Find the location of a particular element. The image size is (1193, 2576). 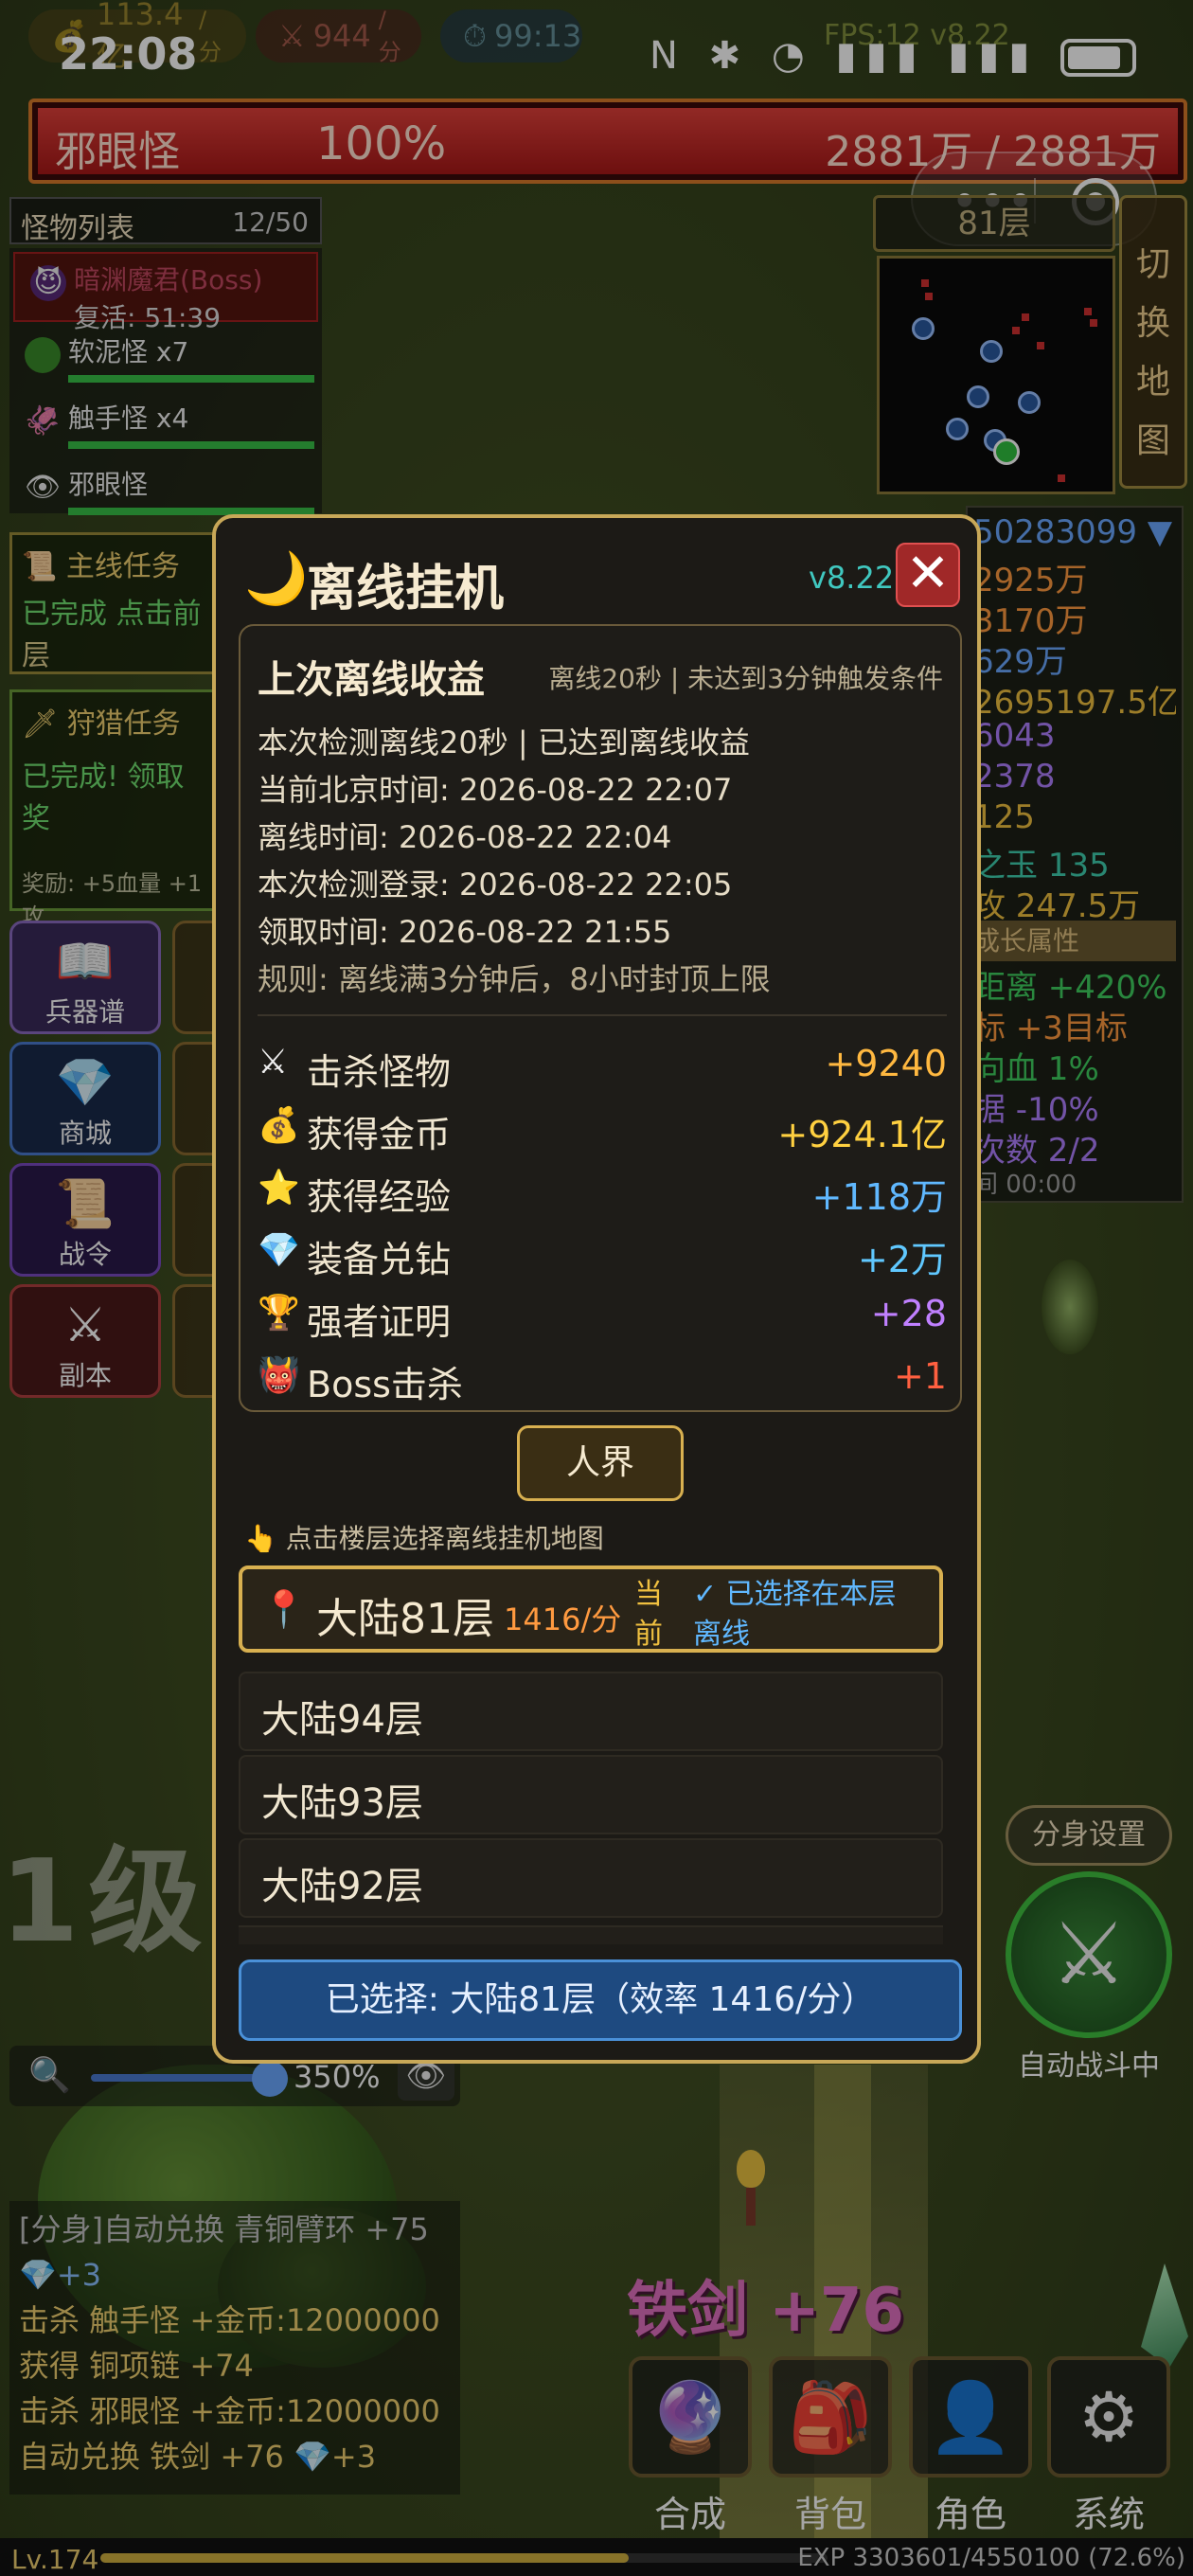

current-badge: 当前 is located at coordinates (648, 1614).